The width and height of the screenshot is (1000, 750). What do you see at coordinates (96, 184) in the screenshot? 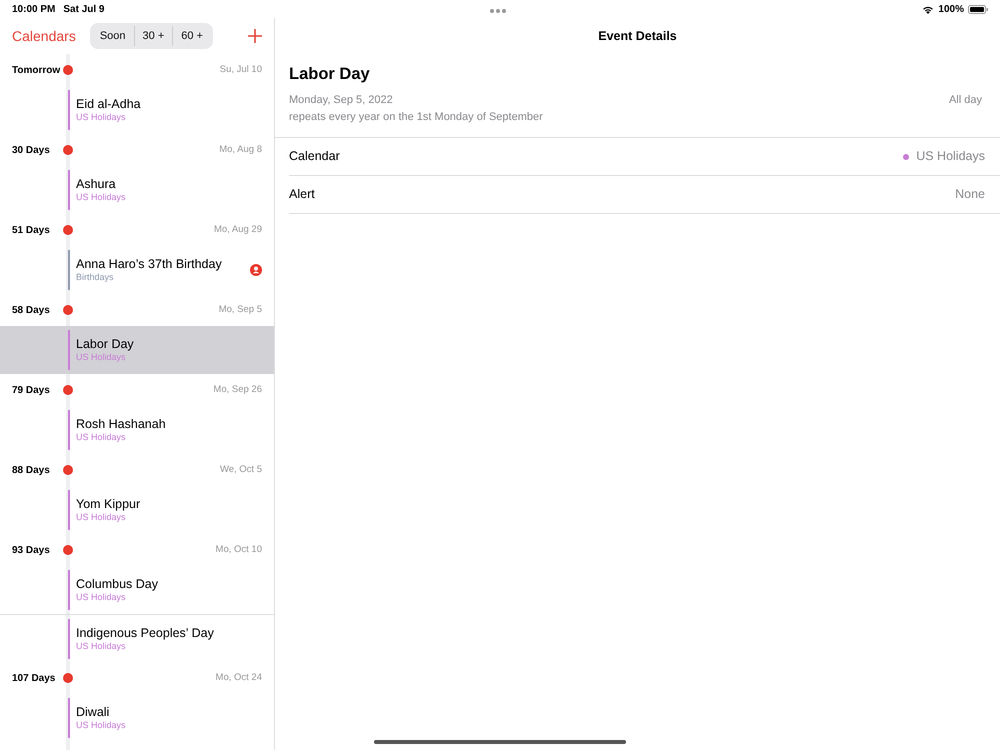
I see `event-title: Ashura` at bounding box center [96, 184].